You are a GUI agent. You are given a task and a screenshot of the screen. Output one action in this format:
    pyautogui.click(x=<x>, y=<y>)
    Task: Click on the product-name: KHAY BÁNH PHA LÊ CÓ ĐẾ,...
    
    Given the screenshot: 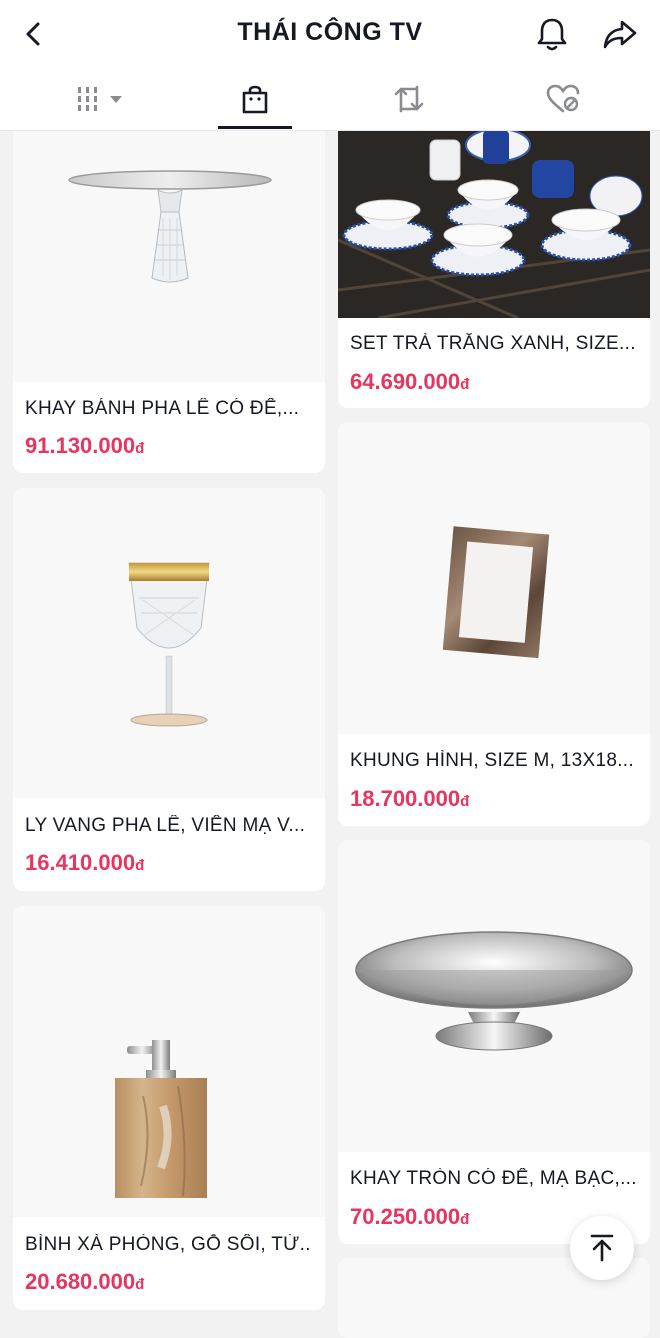 What is the action you would take?
    pyautogui.click(x=162, y=408)
    